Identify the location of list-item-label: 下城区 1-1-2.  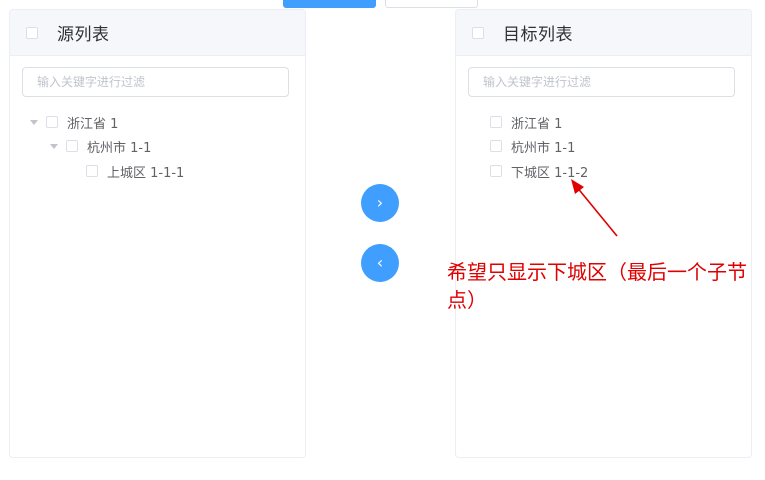
(550, 173).